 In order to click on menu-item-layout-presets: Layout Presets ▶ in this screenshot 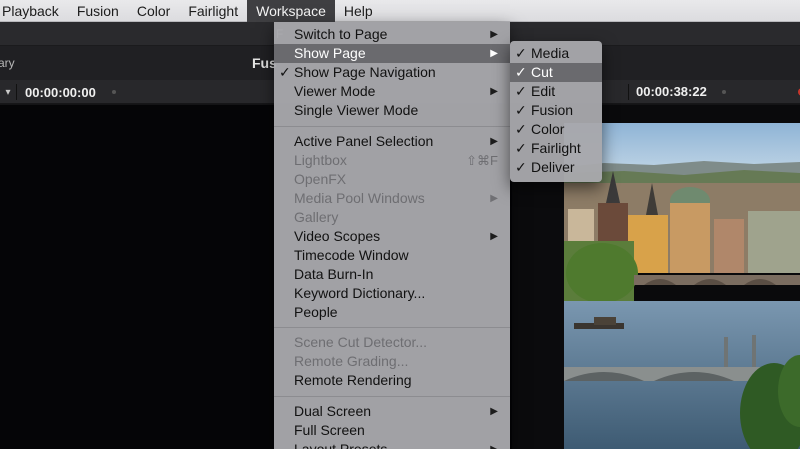, I will do `click(392, 444)`.